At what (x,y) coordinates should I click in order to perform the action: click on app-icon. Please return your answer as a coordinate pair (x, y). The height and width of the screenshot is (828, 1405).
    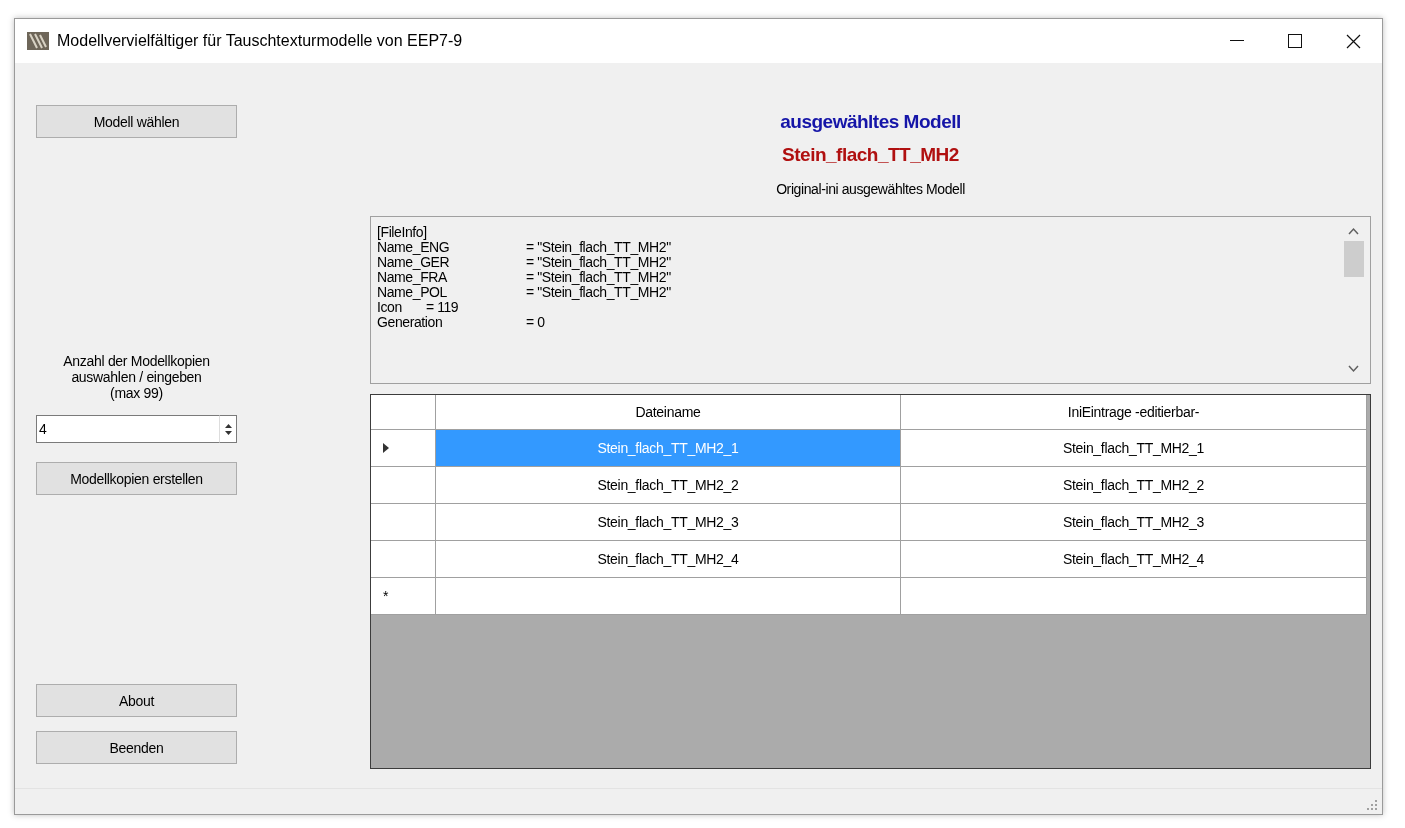
    Looking at the image, I should click on (38, 41).